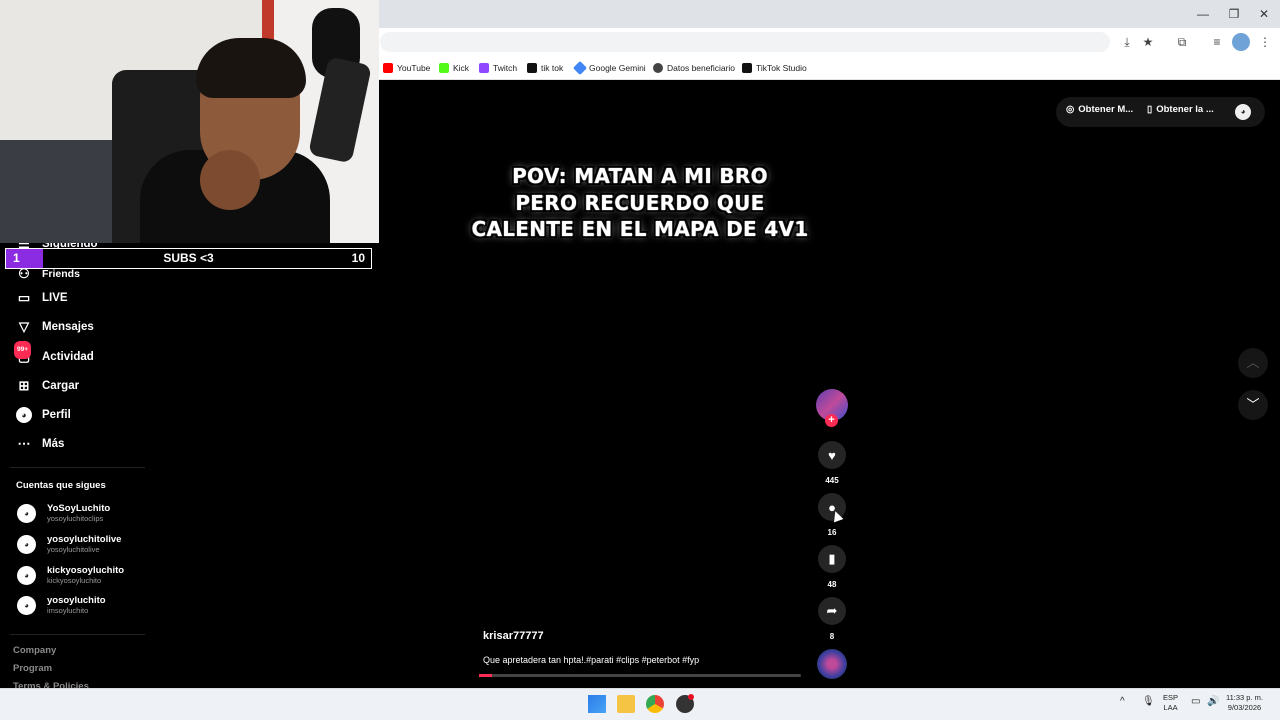  I want to click on twitch-icon, so click(484, 68).